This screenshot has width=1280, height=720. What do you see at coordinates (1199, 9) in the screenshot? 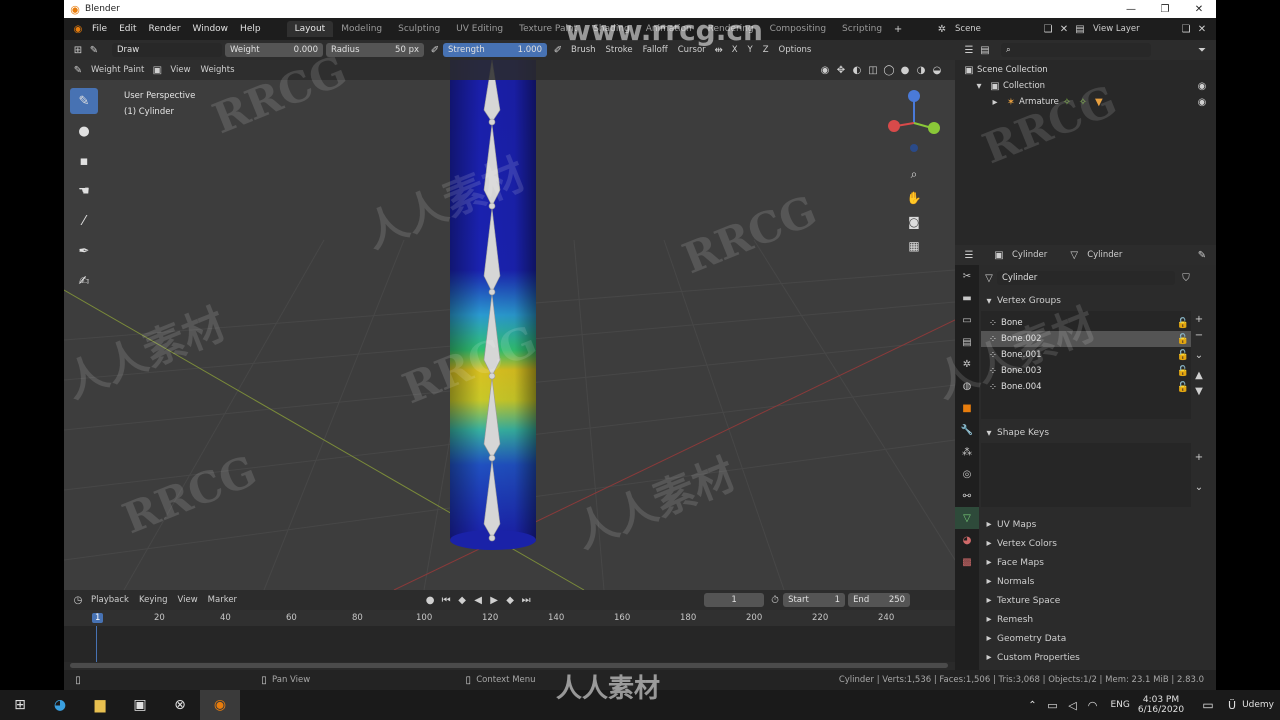
I see `close-icon: ✕` at bounding box center [1199, 9].